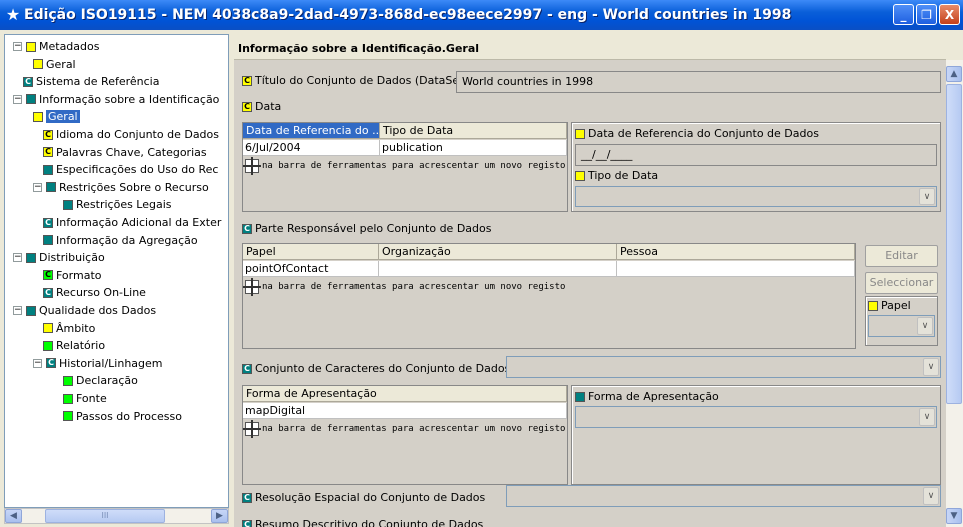 This screenshot has width=963, height=527. What do you see at coordinates (616, 175) in the screenshot?
I see `tipo-data-label-row: Tipo de Data` at bounding box center [616, 175].